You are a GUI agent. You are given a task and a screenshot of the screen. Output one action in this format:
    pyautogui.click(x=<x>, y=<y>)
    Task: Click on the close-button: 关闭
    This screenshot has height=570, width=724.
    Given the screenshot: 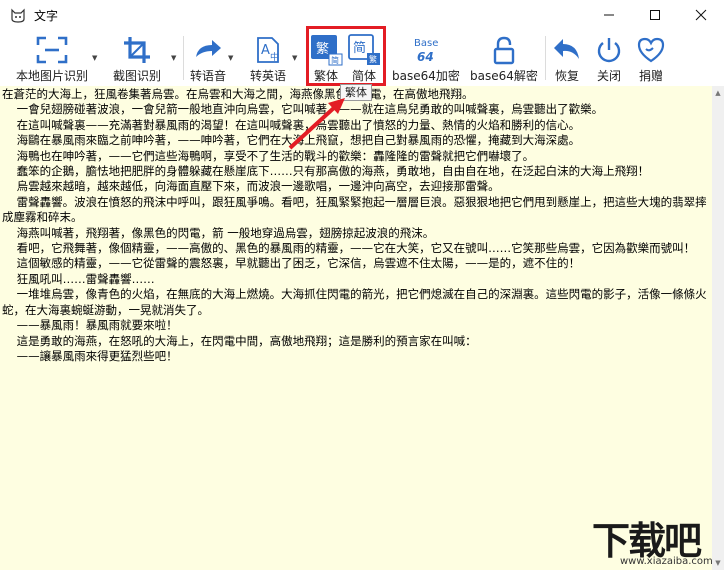 What is the action you would take?
    pyautogui.click(x=609, y=58)
    